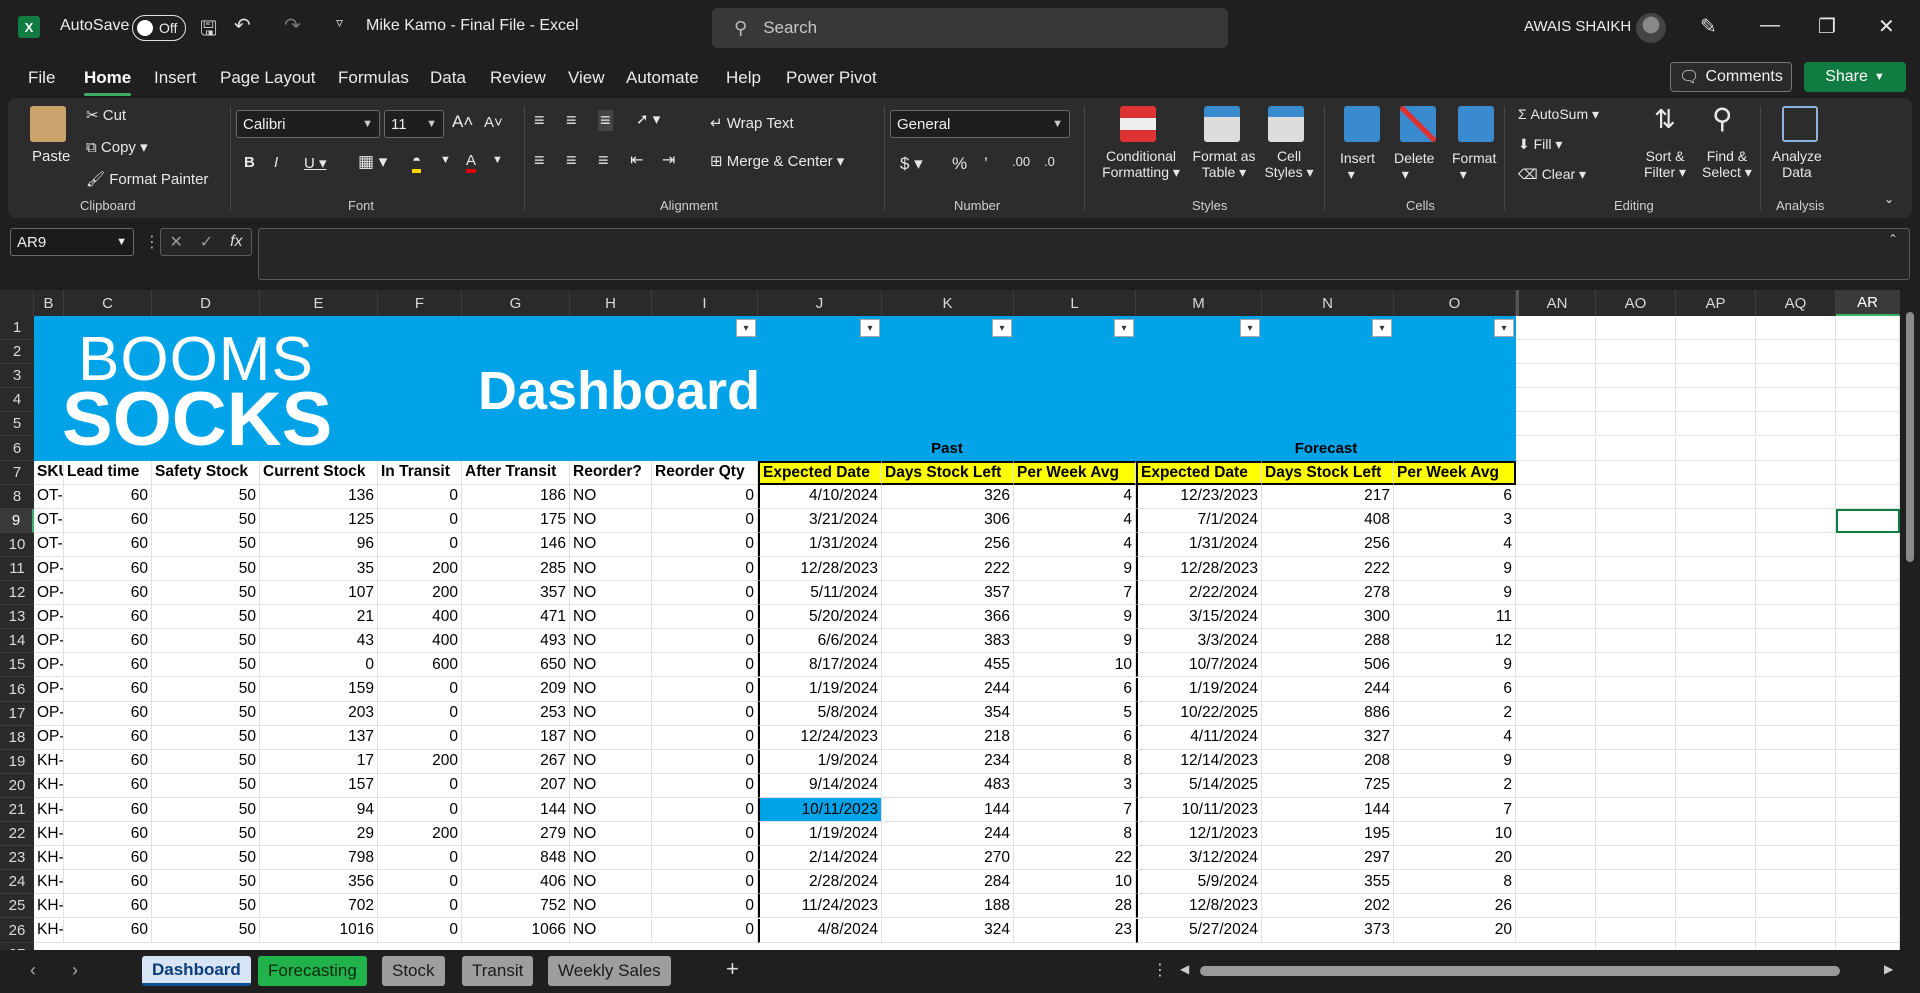 Image resolution: width=1920 pixels, height=993 pixels. Describe the element at coordinates (1414, 166) in the screenshot. I see `delete-cells-button: Delete ▾` at that location.